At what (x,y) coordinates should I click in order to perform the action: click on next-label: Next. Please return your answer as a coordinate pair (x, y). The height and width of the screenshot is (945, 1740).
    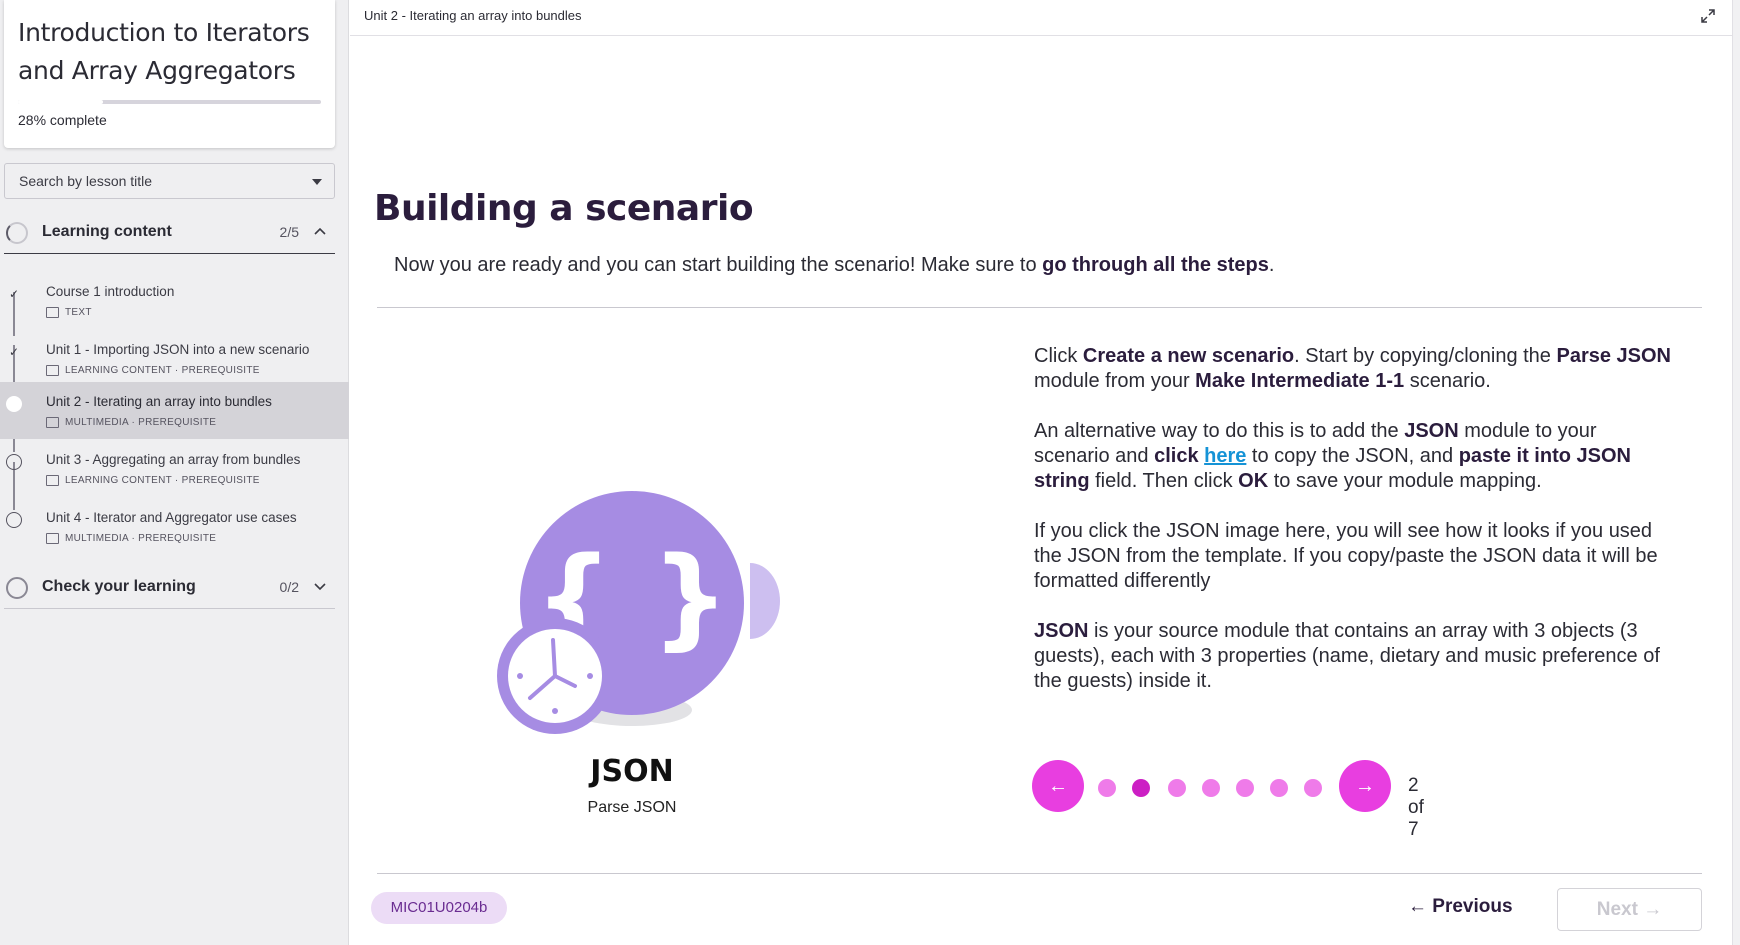
    Looking at the image, I should click on (1617, 909).